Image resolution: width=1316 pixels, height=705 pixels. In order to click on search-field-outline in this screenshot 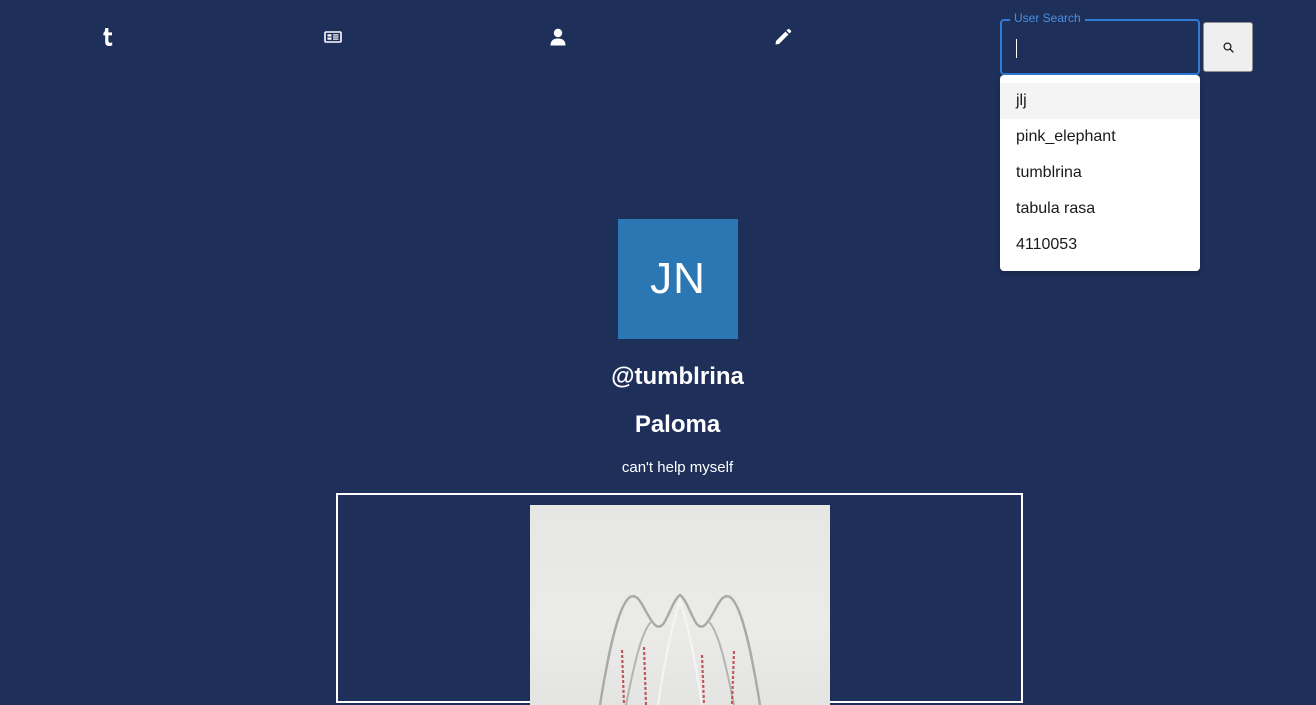, I will do `click(1100, 47)`.